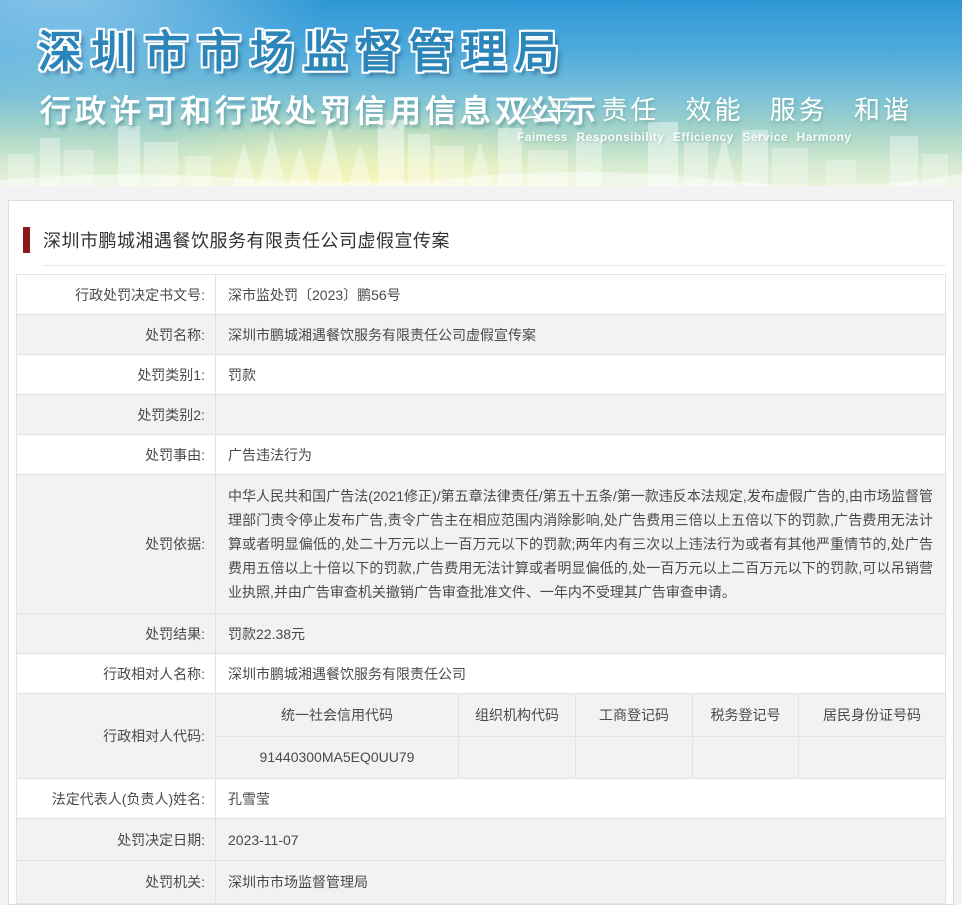 Image resolution: width=962 pixels, height=905 pixels. Describe the element at coordinates (481, 799) in the screenshot. I see `table-row-legal-representative: 法定代表人(负责人)姓名: 孔雪莹` at that location.